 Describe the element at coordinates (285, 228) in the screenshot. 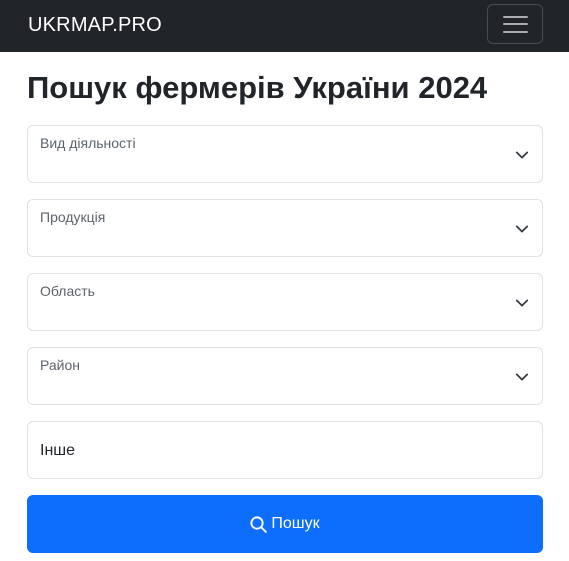

I see `product-select: Продукція` at that location.